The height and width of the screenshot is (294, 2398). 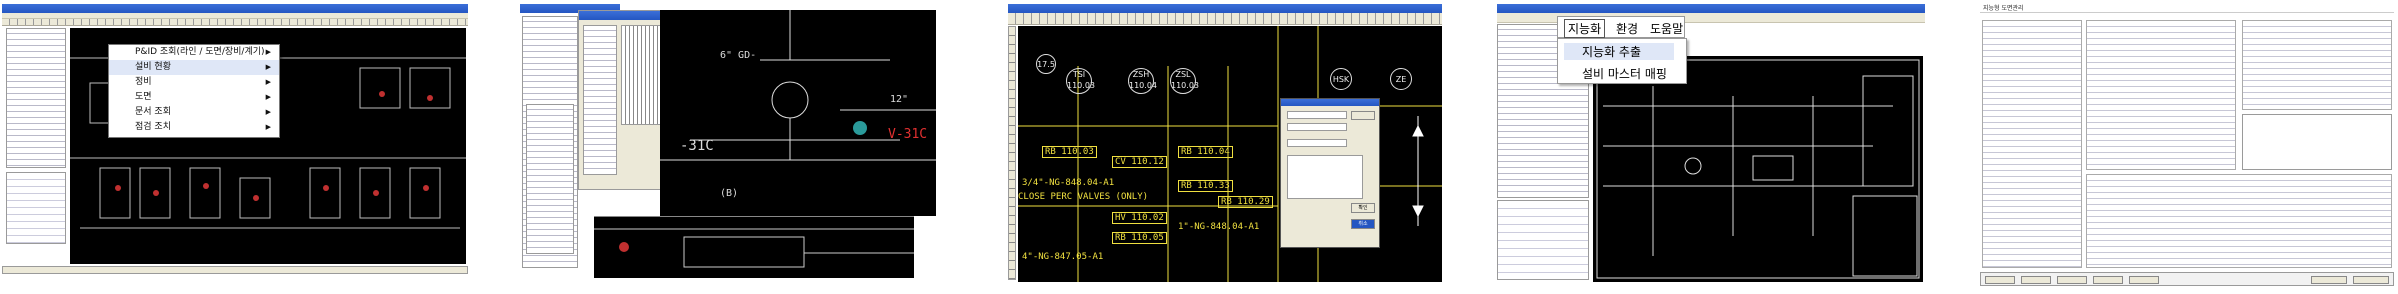 What do you see at coordinates (2032, 144) in the screenshot?
I see `tree-grid` at bounding box center [2032, 144].